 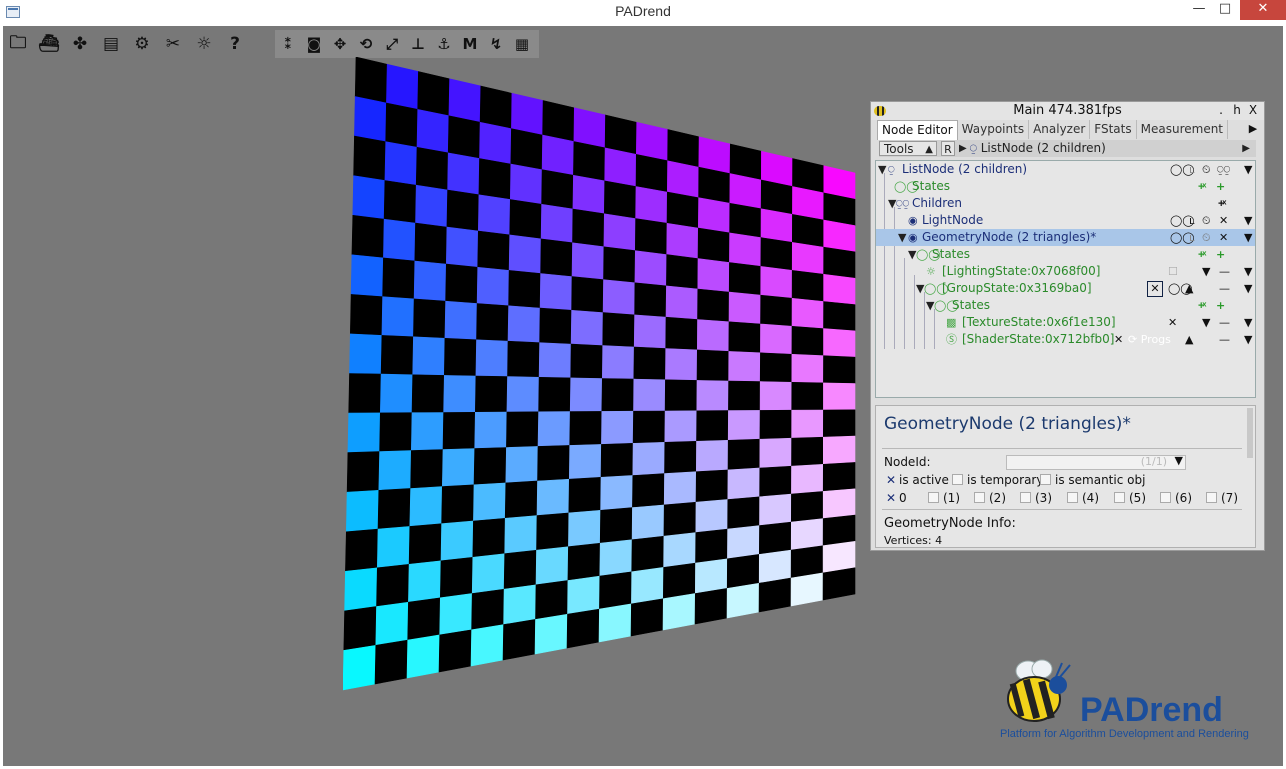 I want to click on layer-1-checkbox: (1), so click(x=944, y=498).